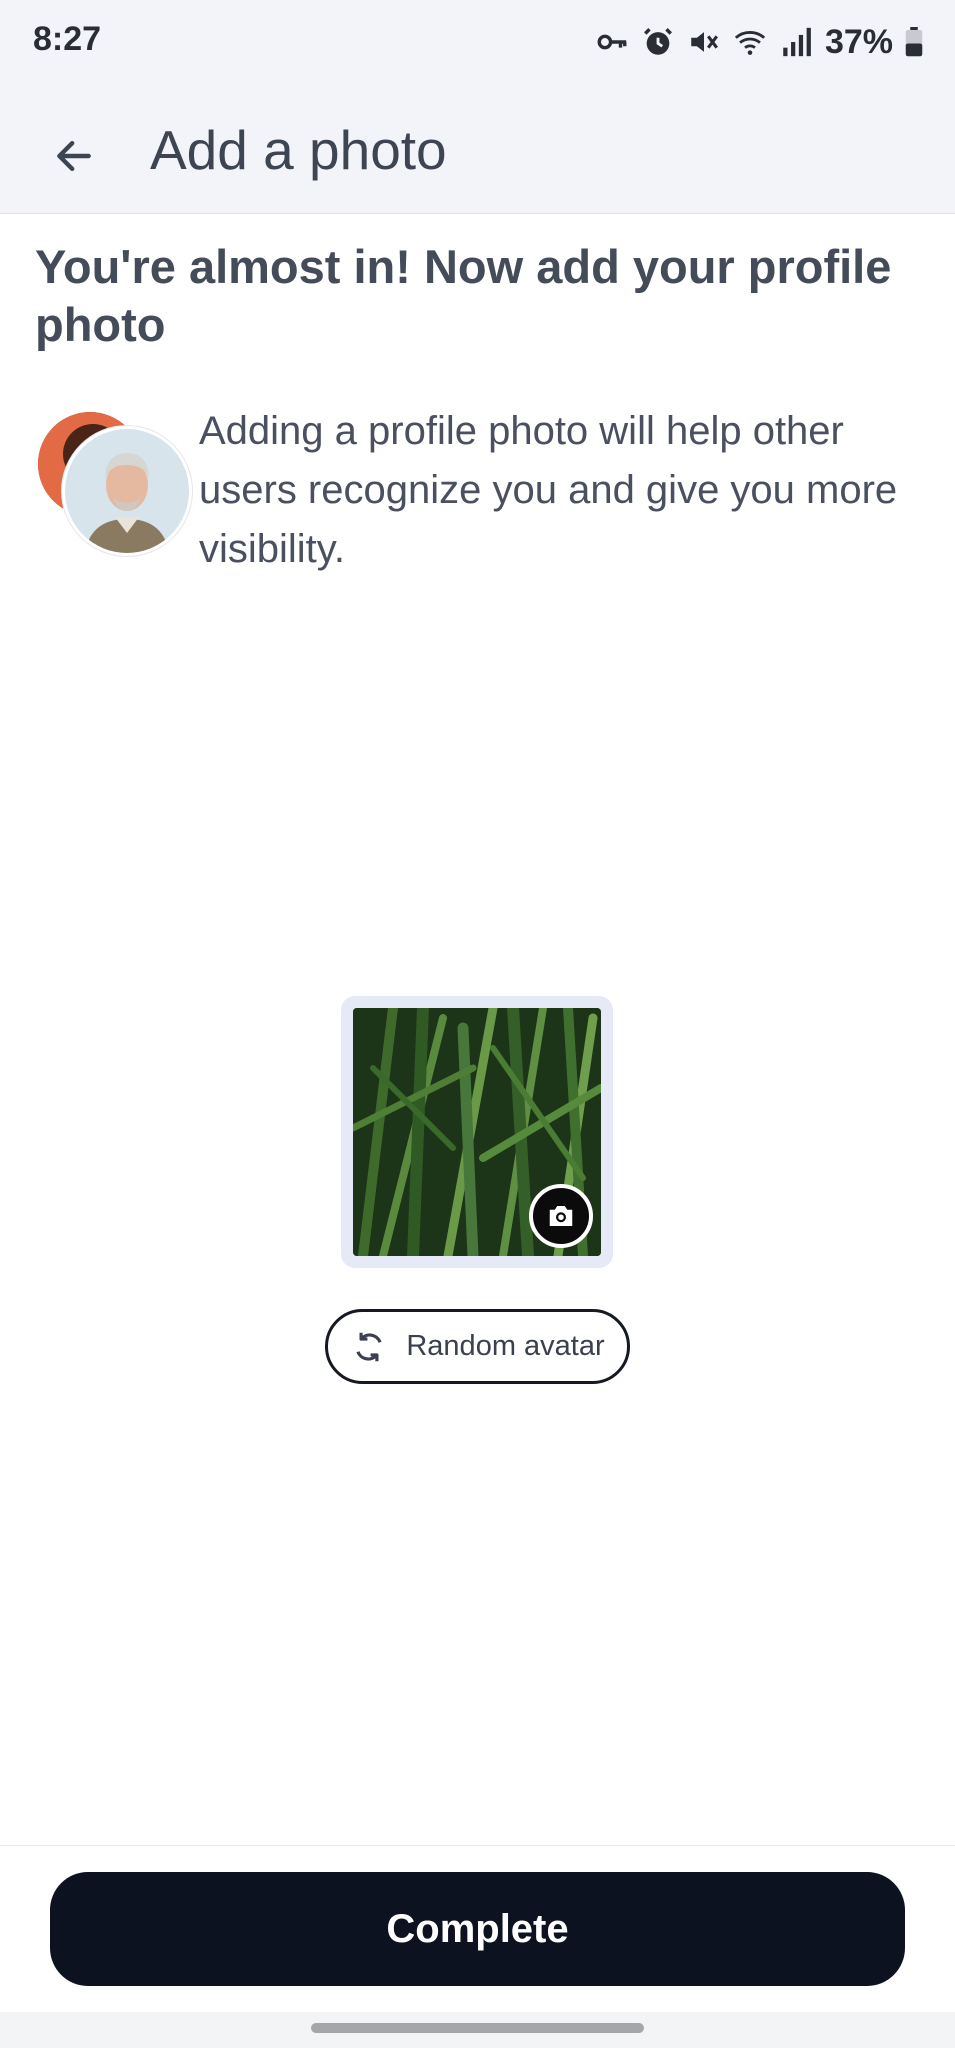  I want to click on refresh-icon, so click(369, 1346).